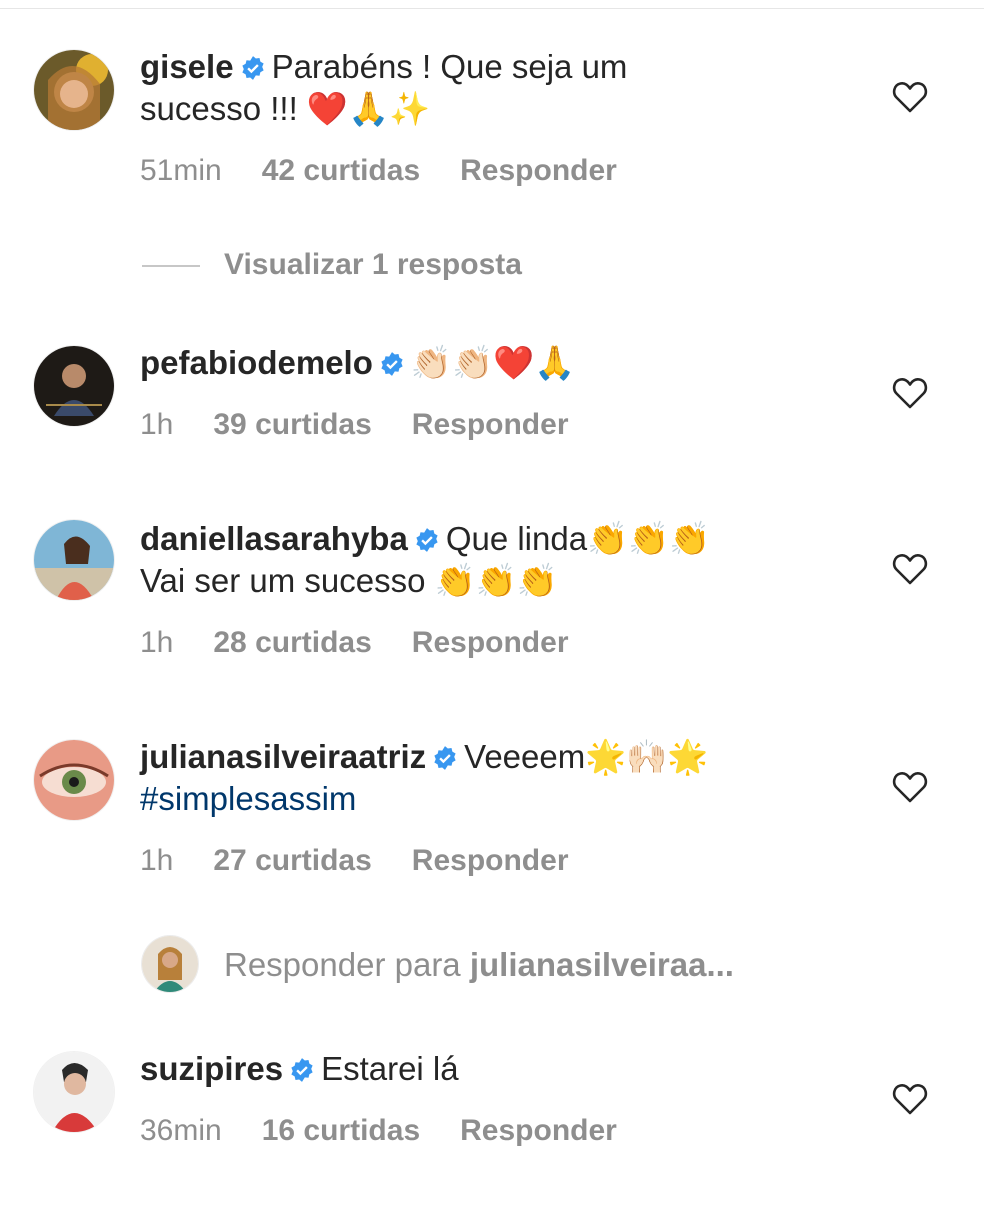 The height and width of the screenshot is (1218, 984). What do you see at coordinates (342, 964) in the screenshot?
I see `reply-to-prefix: Responder para` at bounding box center [342, 964].